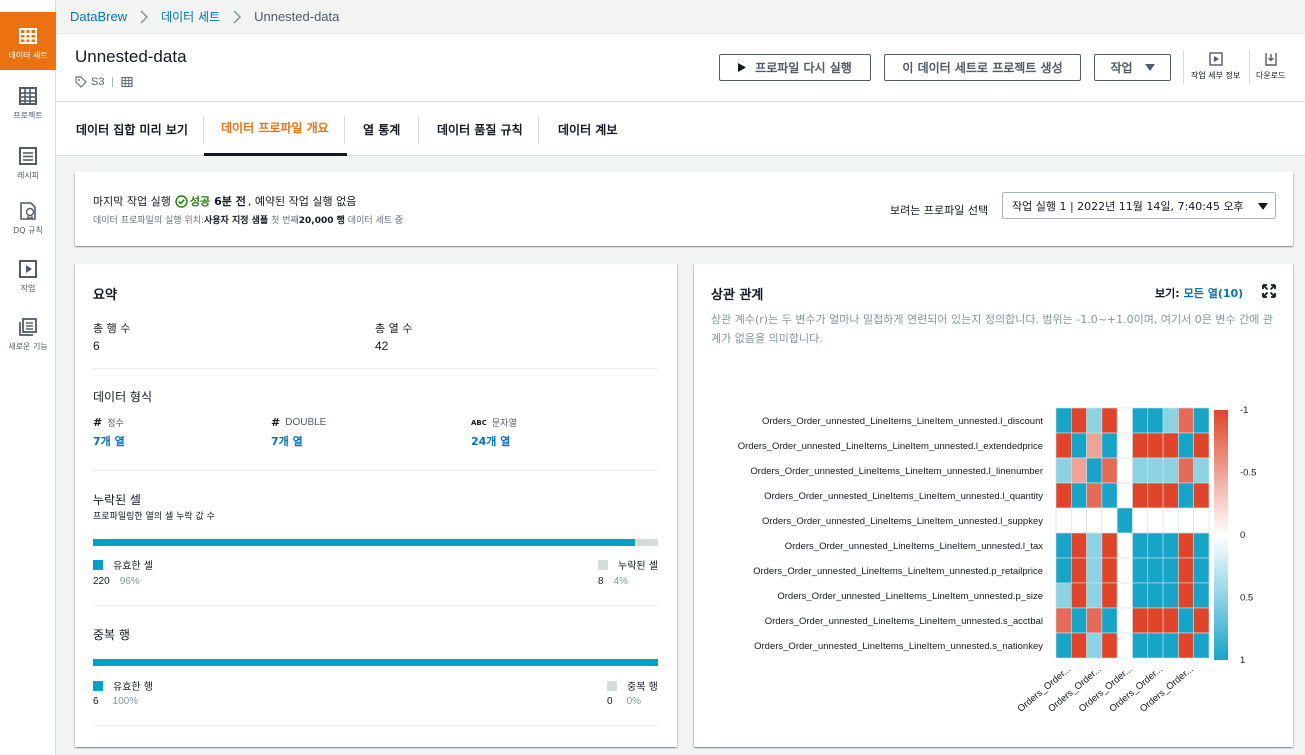 The width and height of the screenshot is (1305, 755). I want to click on string-columns-link: 24개 열, so click(490, 441).